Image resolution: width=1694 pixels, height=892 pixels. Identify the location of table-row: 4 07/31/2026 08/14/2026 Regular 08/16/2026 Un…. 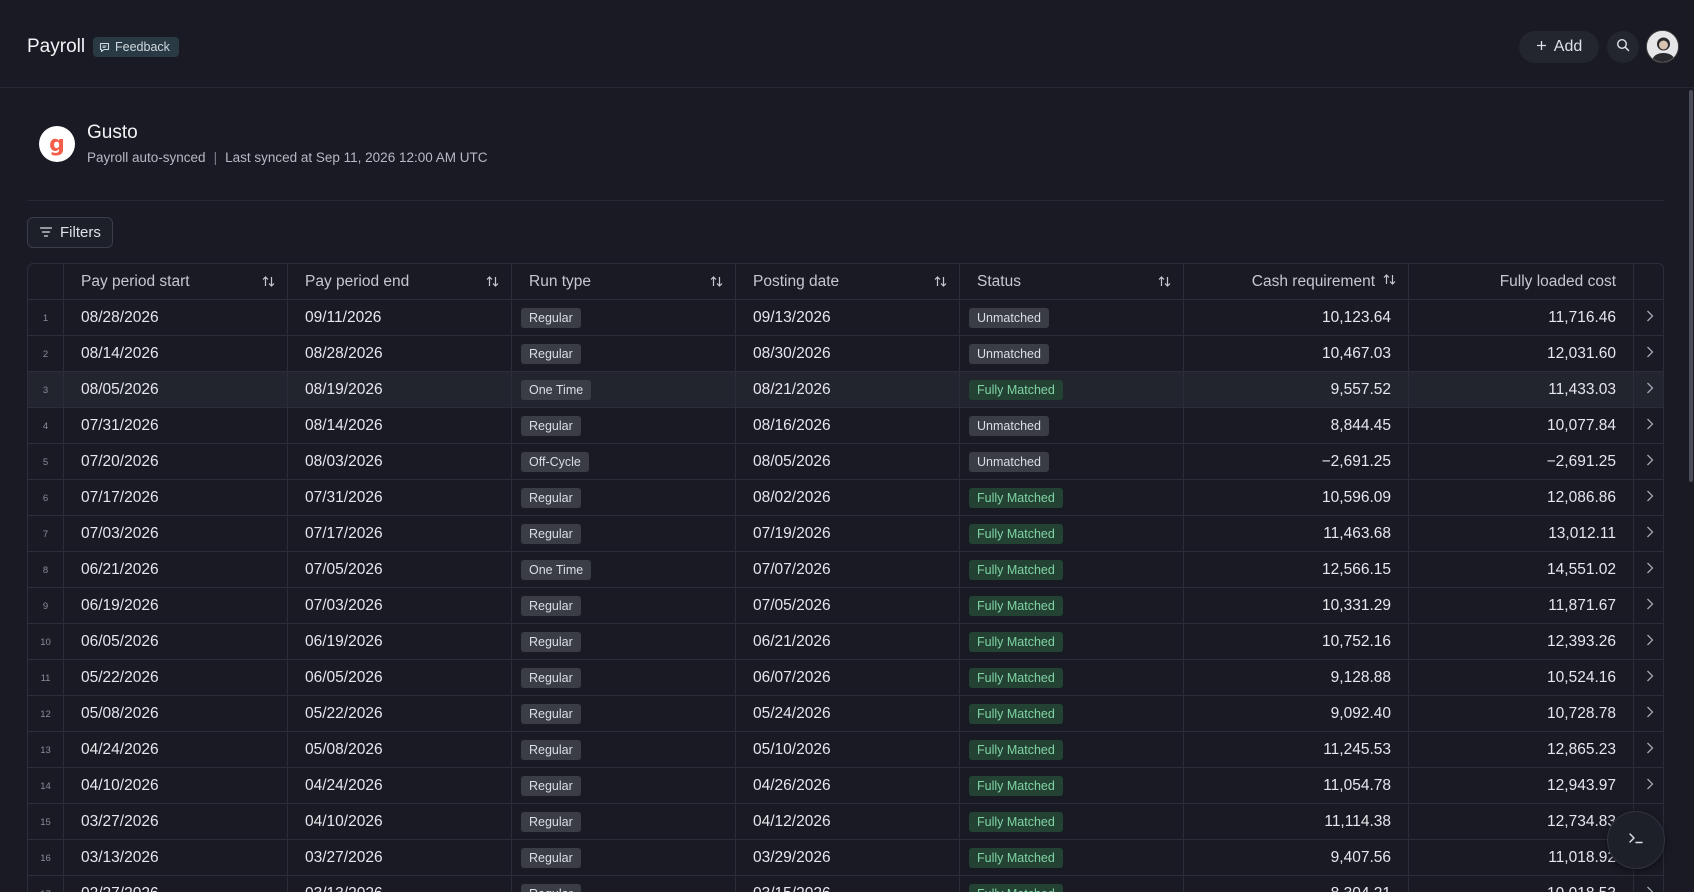
(845, 426).